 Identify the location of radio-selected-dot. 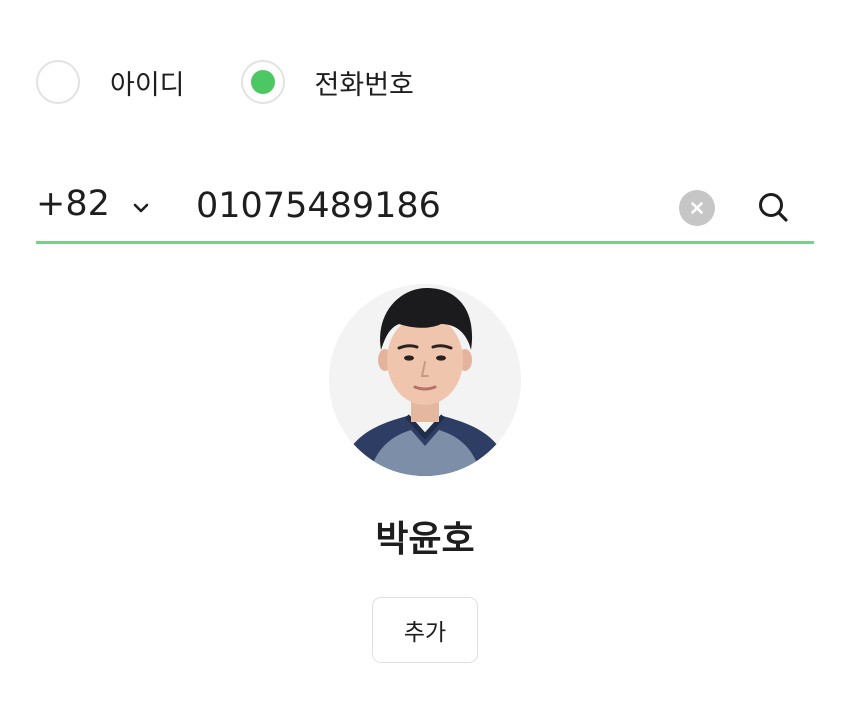
(262, 82).